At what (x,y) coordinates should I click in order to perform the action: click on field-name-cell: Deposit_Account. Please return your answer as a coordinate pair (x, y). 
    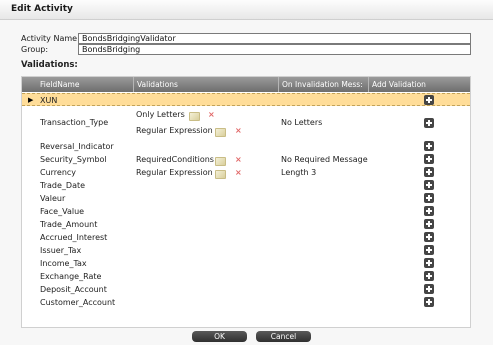
    Looking at the image, I should click on (73, 289).